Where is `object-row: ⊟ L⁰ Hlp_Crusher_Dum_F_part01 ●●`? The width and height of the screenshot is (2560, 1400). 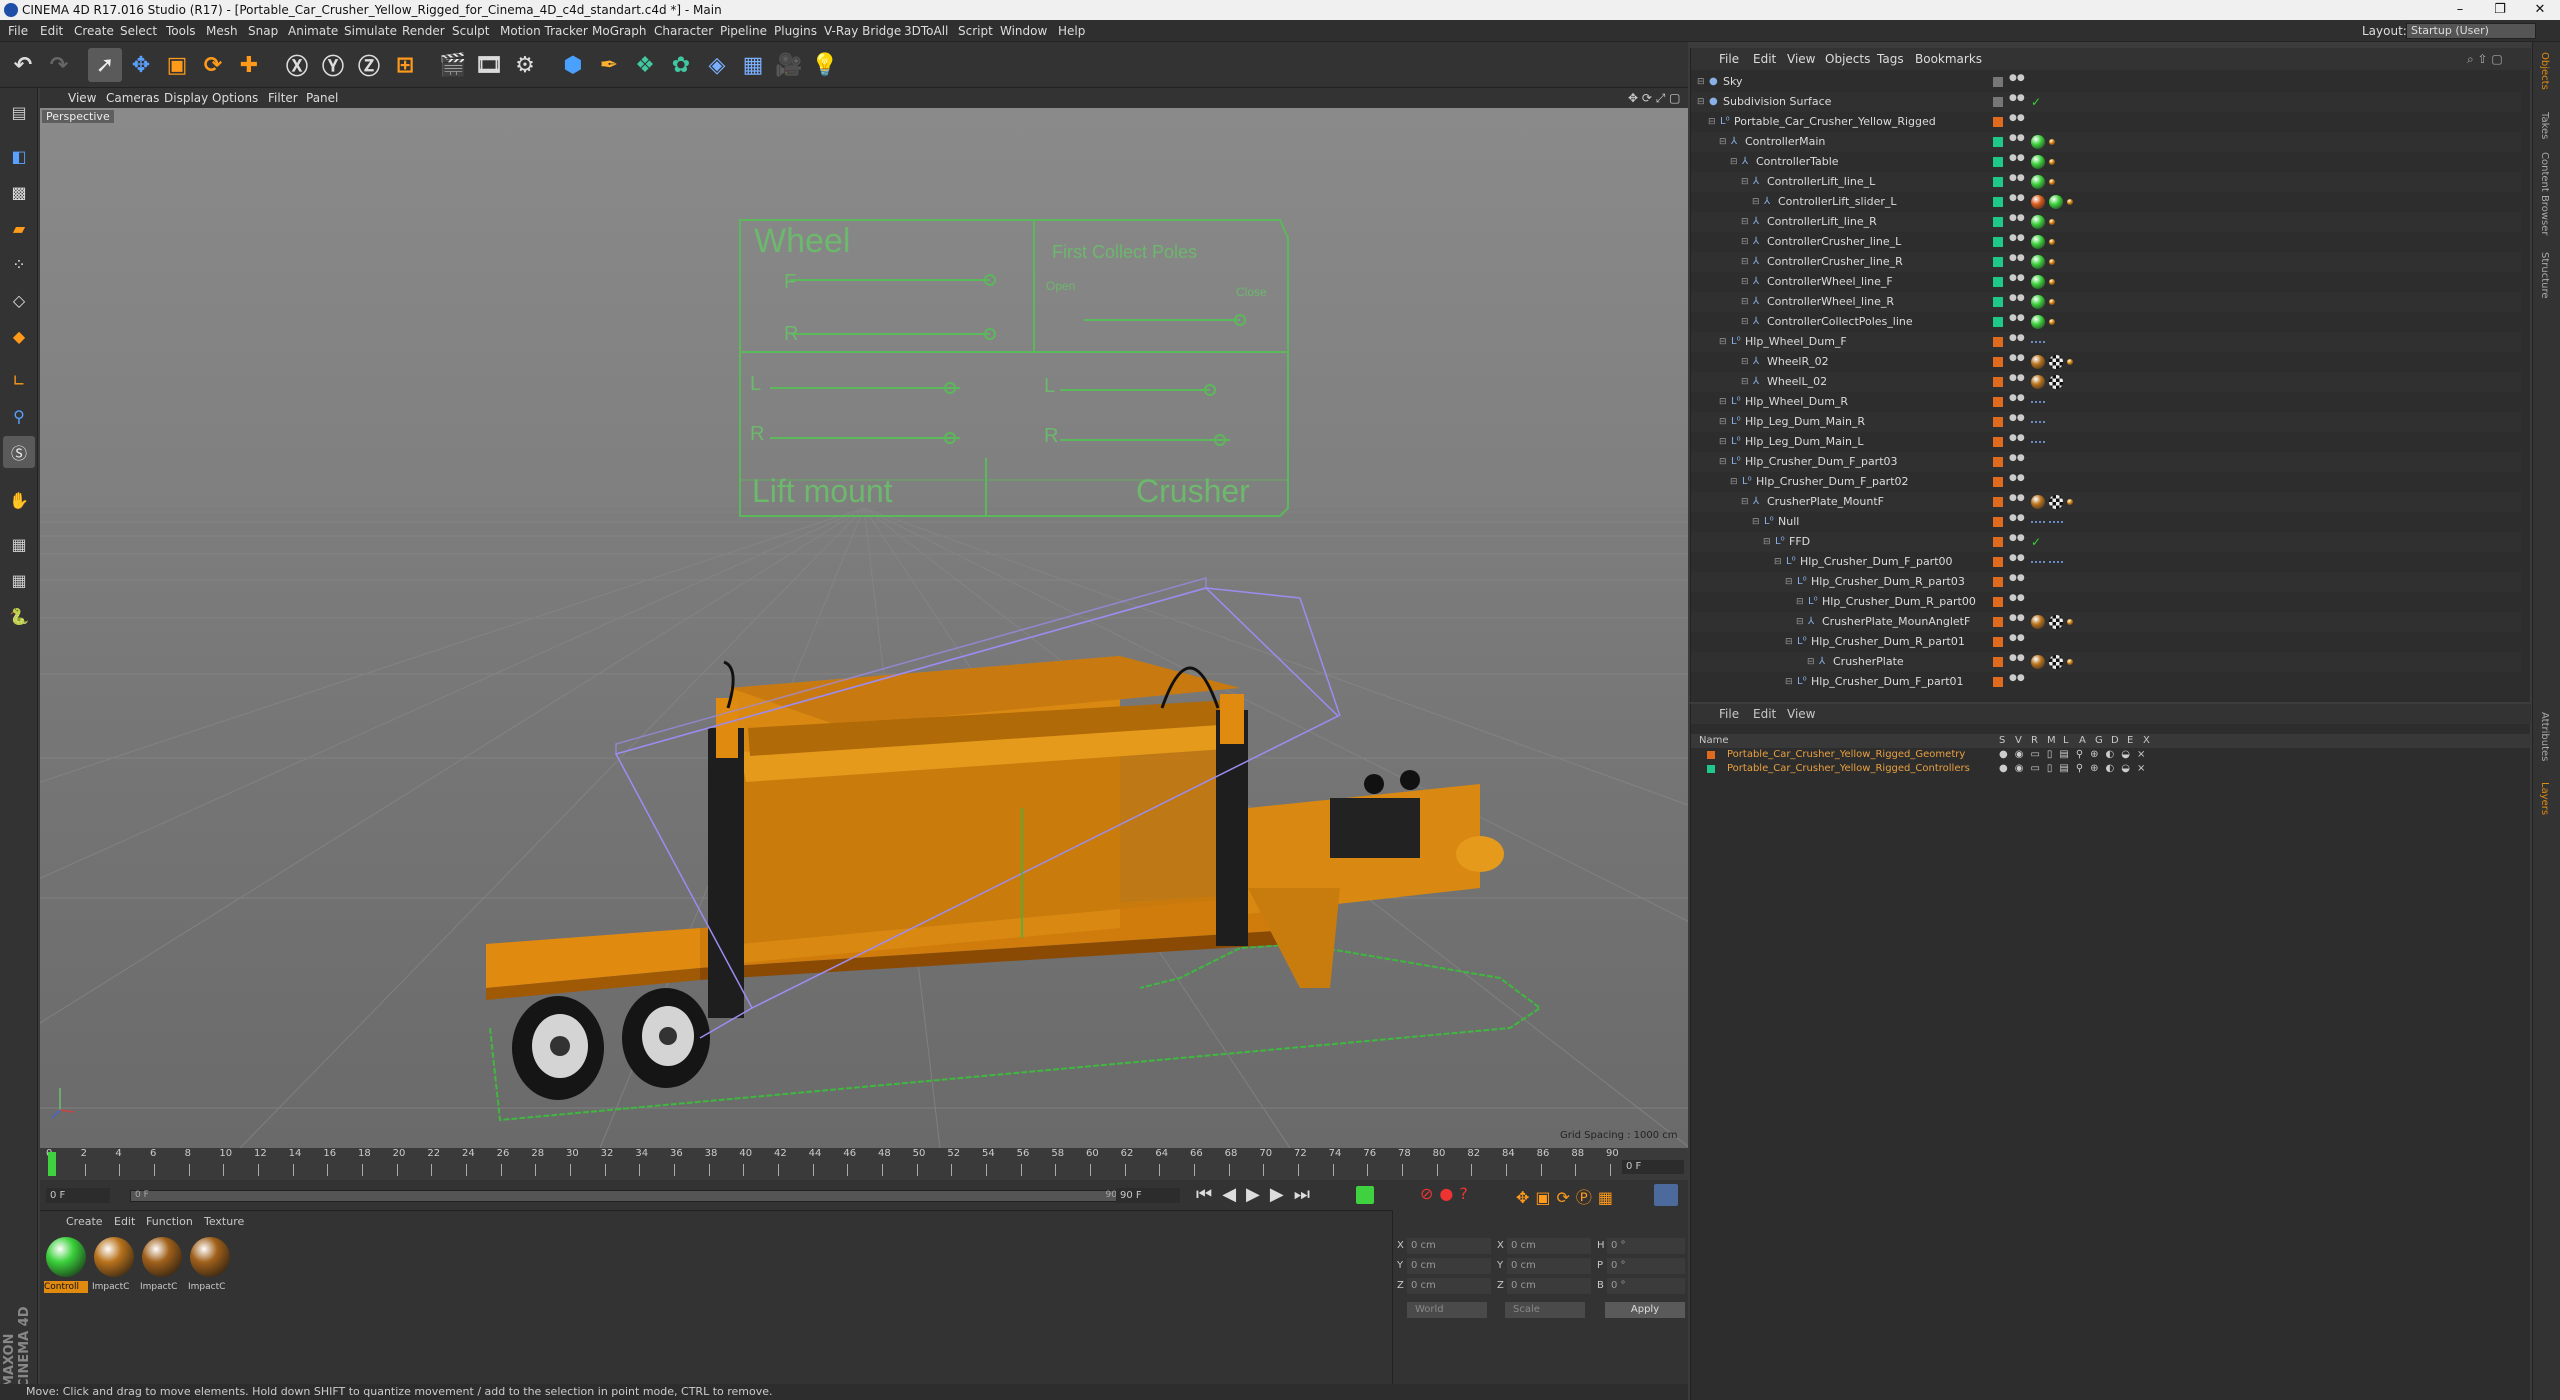 object-row: ⊟ L⁰ Hlp_Crusher_Dum_F_part01 ●● is located at coordinates (2106, 682).